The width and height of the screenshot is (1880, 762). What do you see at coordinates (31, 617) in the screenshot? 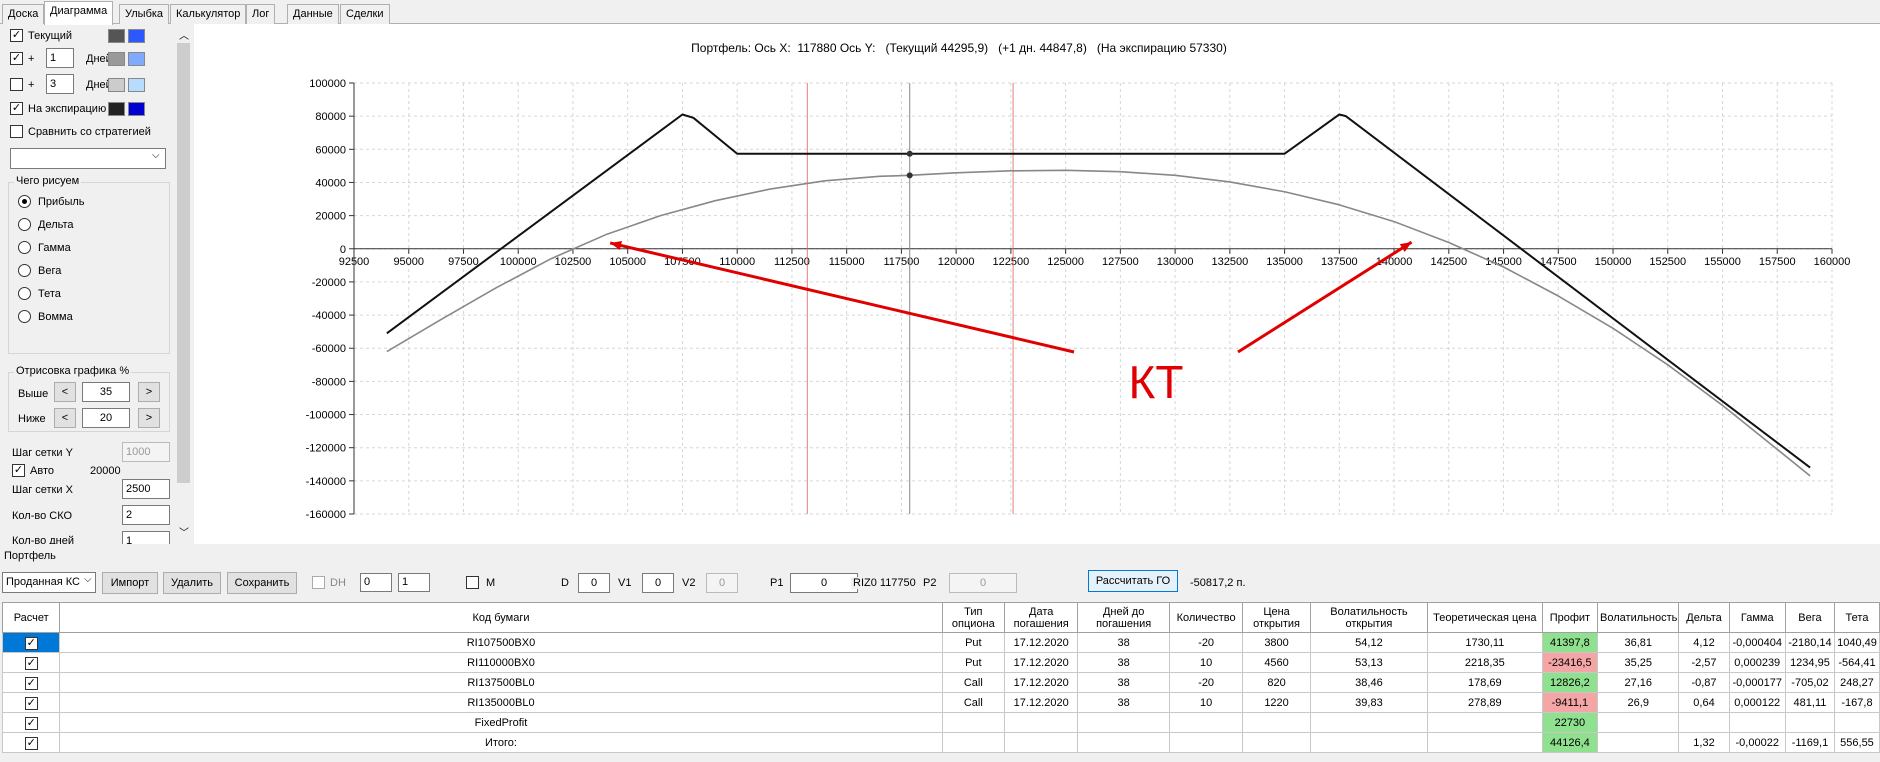
I see `column-header: Расчет` at bounding box center [31, 617].